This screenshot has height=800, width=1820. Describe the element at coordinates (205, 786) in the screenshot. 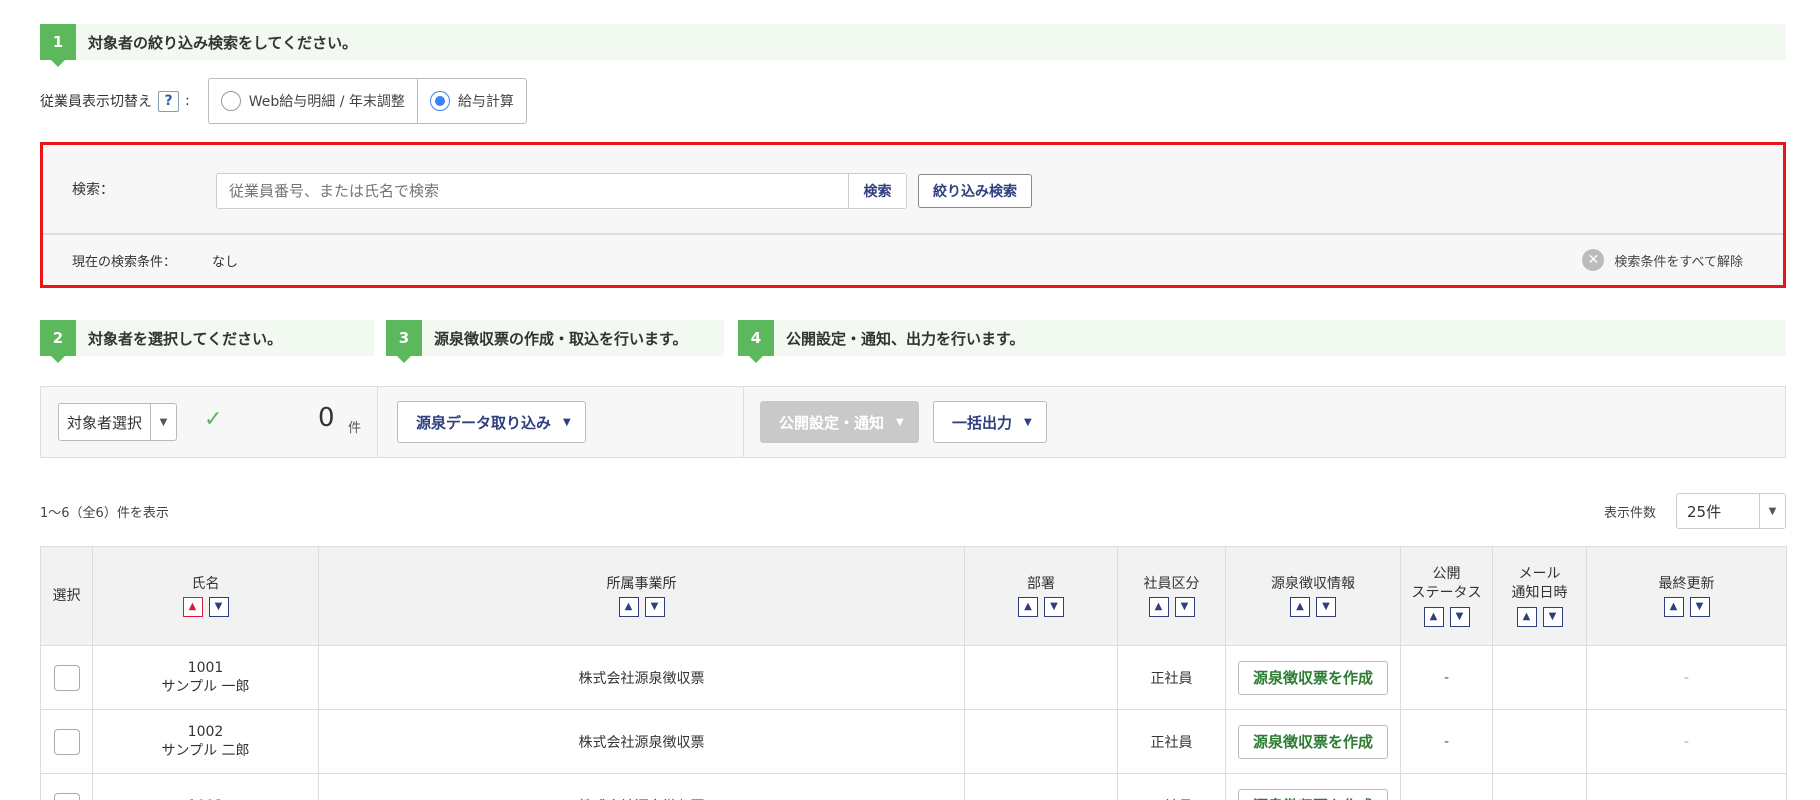

I see `row-name-cell: 1003` at that location.